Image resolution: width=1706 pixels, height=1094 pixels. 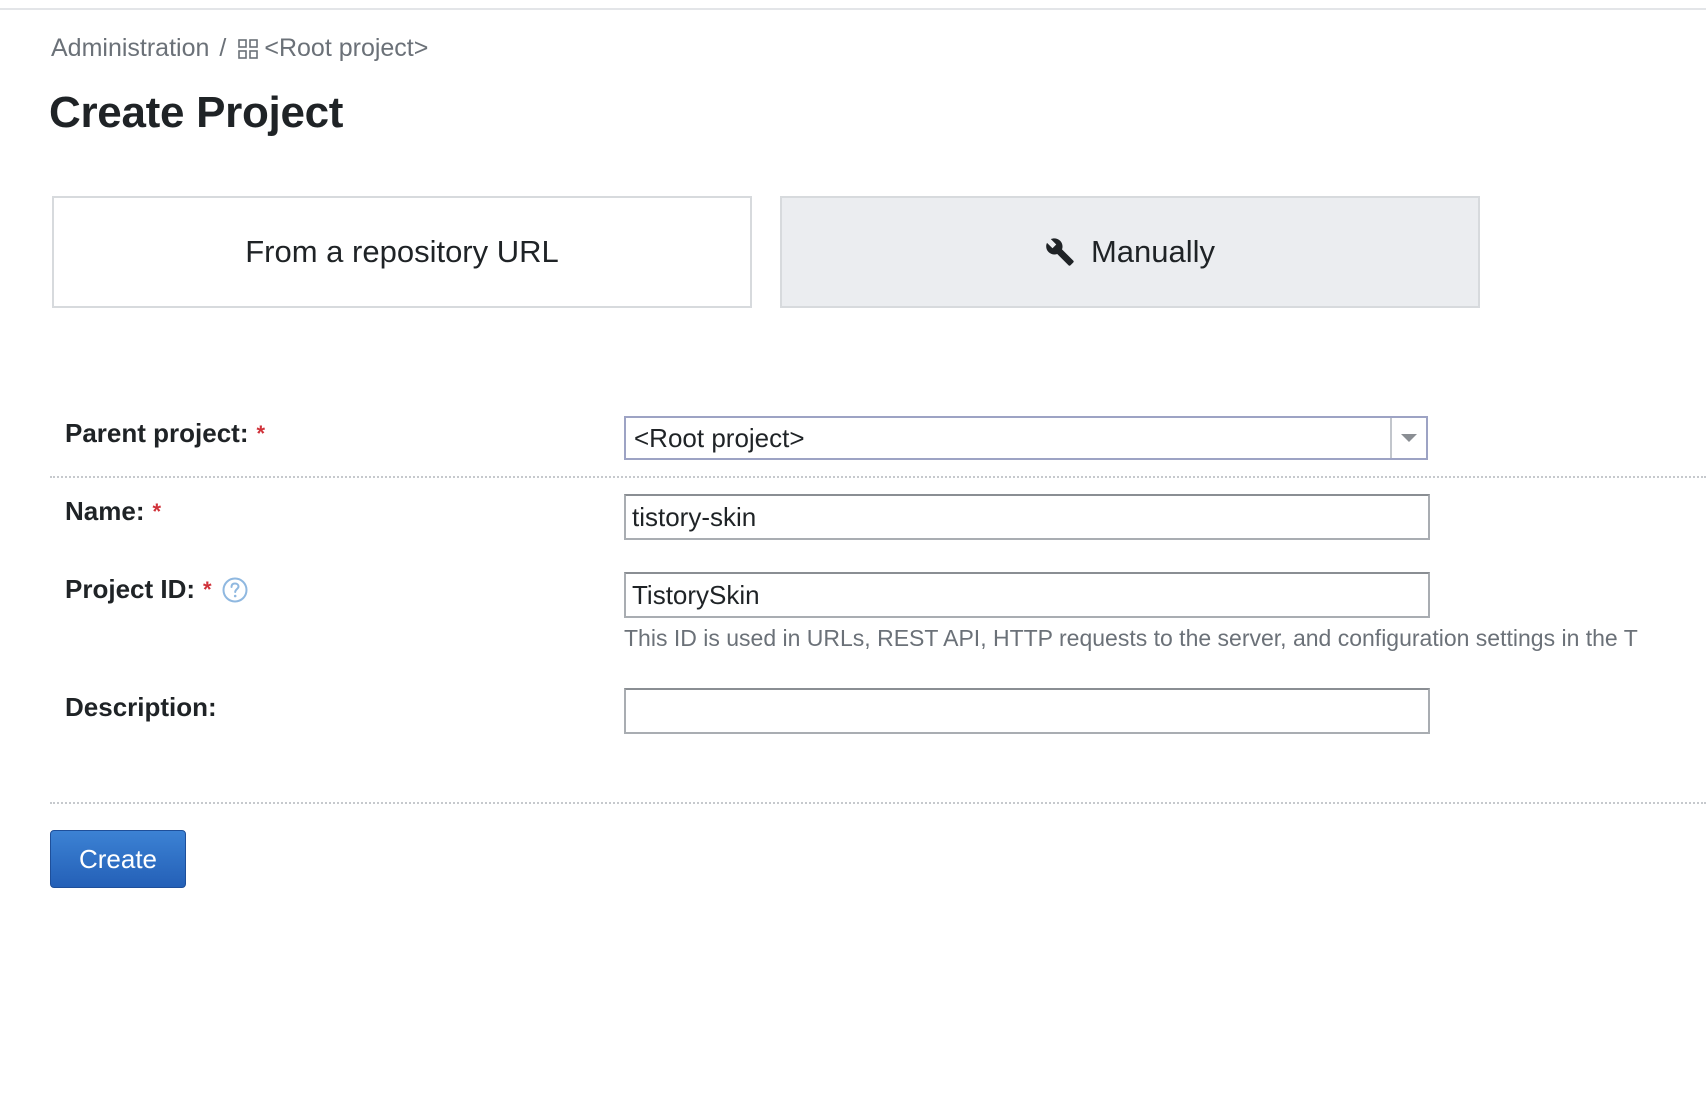 I want to click on dropdown-toggle, so click(x=1408, y=438).